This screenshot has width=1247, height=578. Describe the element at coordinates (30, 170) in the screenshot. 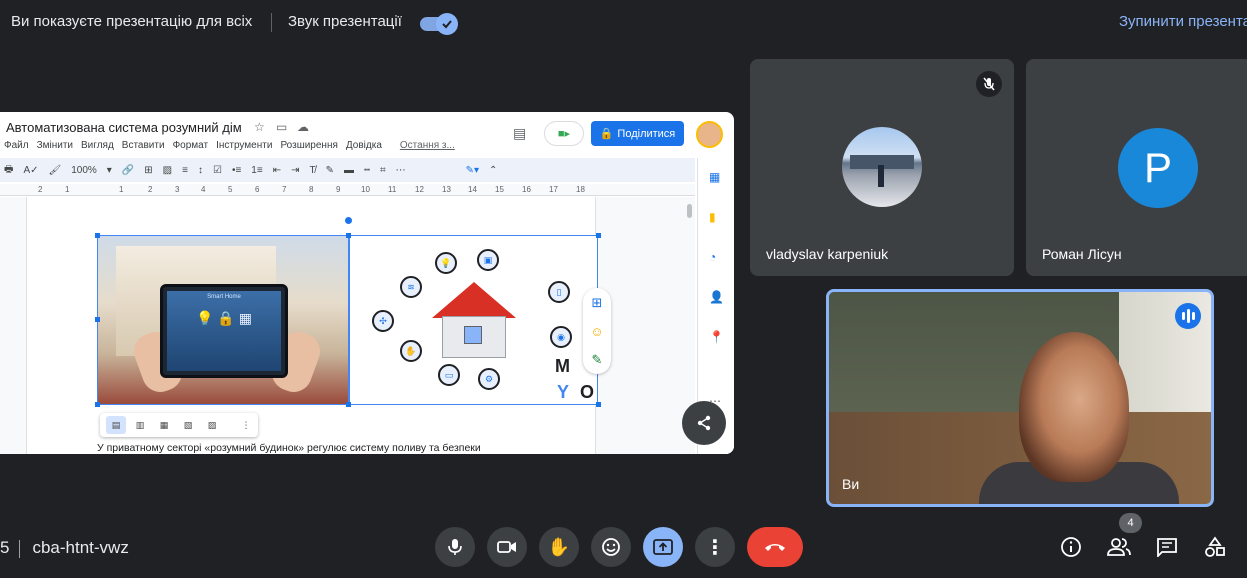

I see `spellcheck-icon: A✓` at that location.